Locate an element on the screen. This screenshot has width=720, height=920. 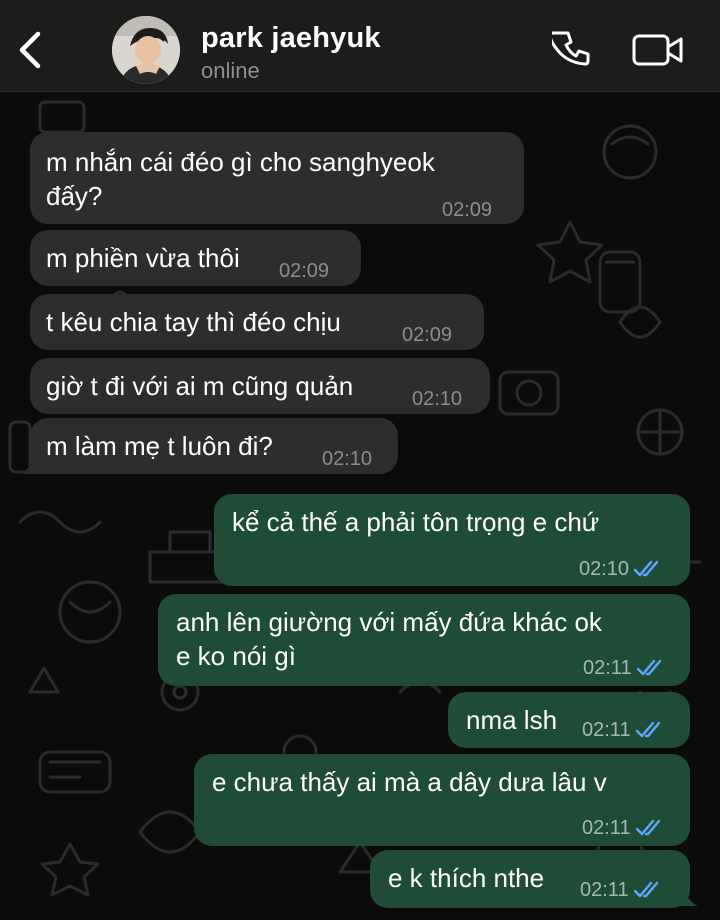
message-text: nma lsh is located at coordinates (512, 720).